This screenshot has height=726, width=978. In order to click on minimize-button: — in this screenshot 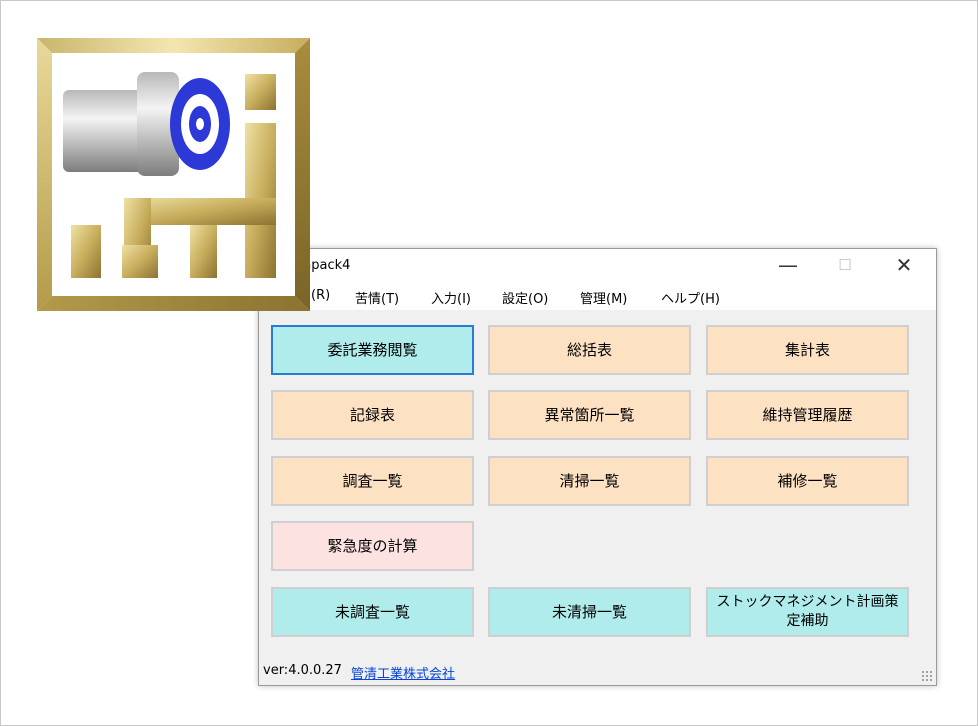, I will do `click(788, 265)`.